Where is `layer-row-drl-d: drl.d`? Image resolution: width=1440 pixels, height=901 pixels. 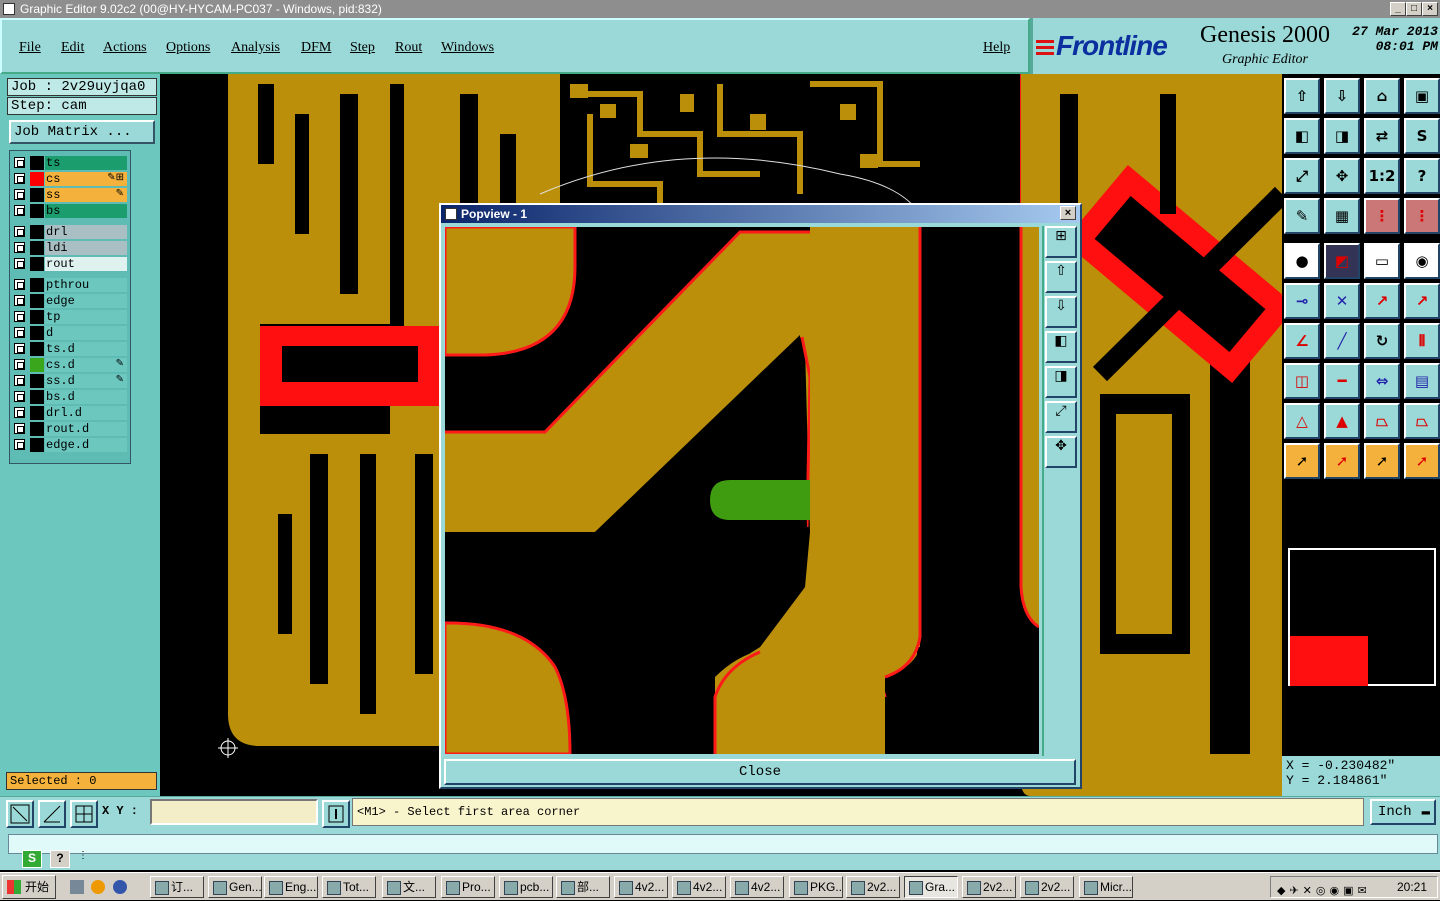
layer-row-drl-d: drl.d is located at coordinates (69, 413).